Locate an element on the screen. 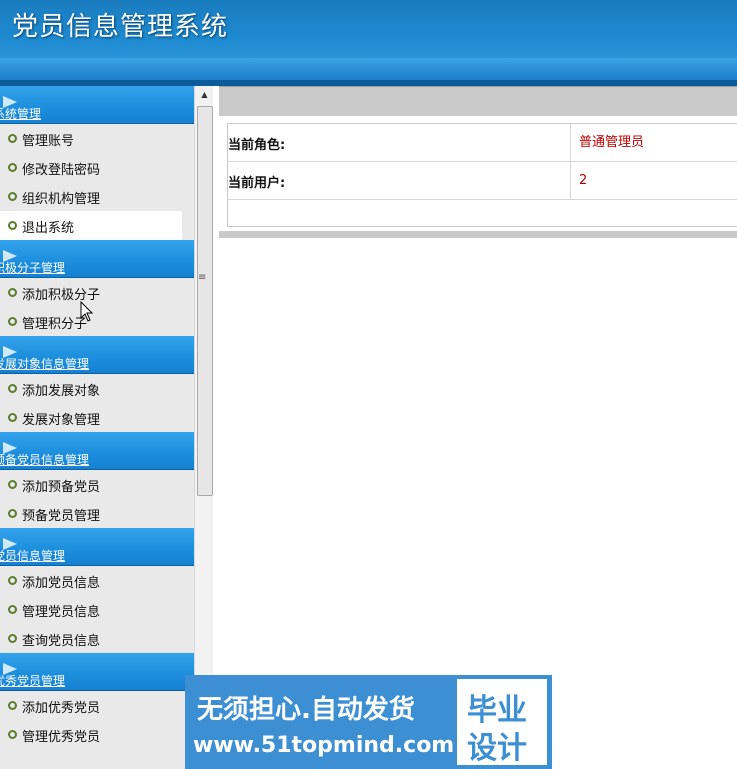 Image resolution: width=737 pixels, height=769 pixels. app-title: 党员信息管理系统 is located at coordinates (120, 27).